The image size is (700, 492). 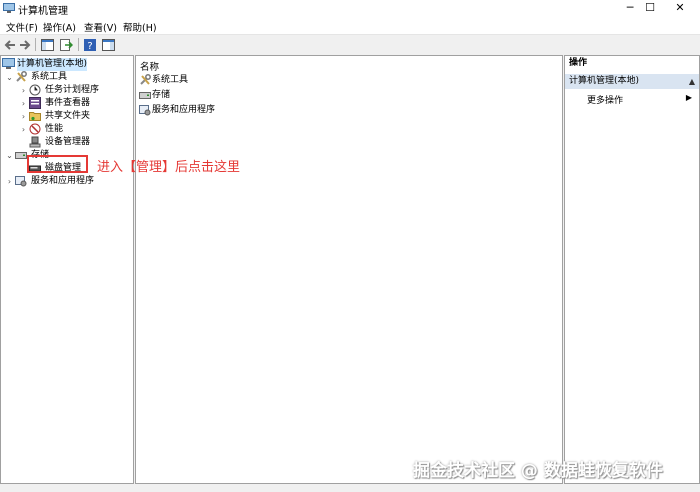 What do you see at coordinates (692, 81) in the screenshot?
I see `collapse-arrow-icon: ▲` at bounding box center [692, 81].